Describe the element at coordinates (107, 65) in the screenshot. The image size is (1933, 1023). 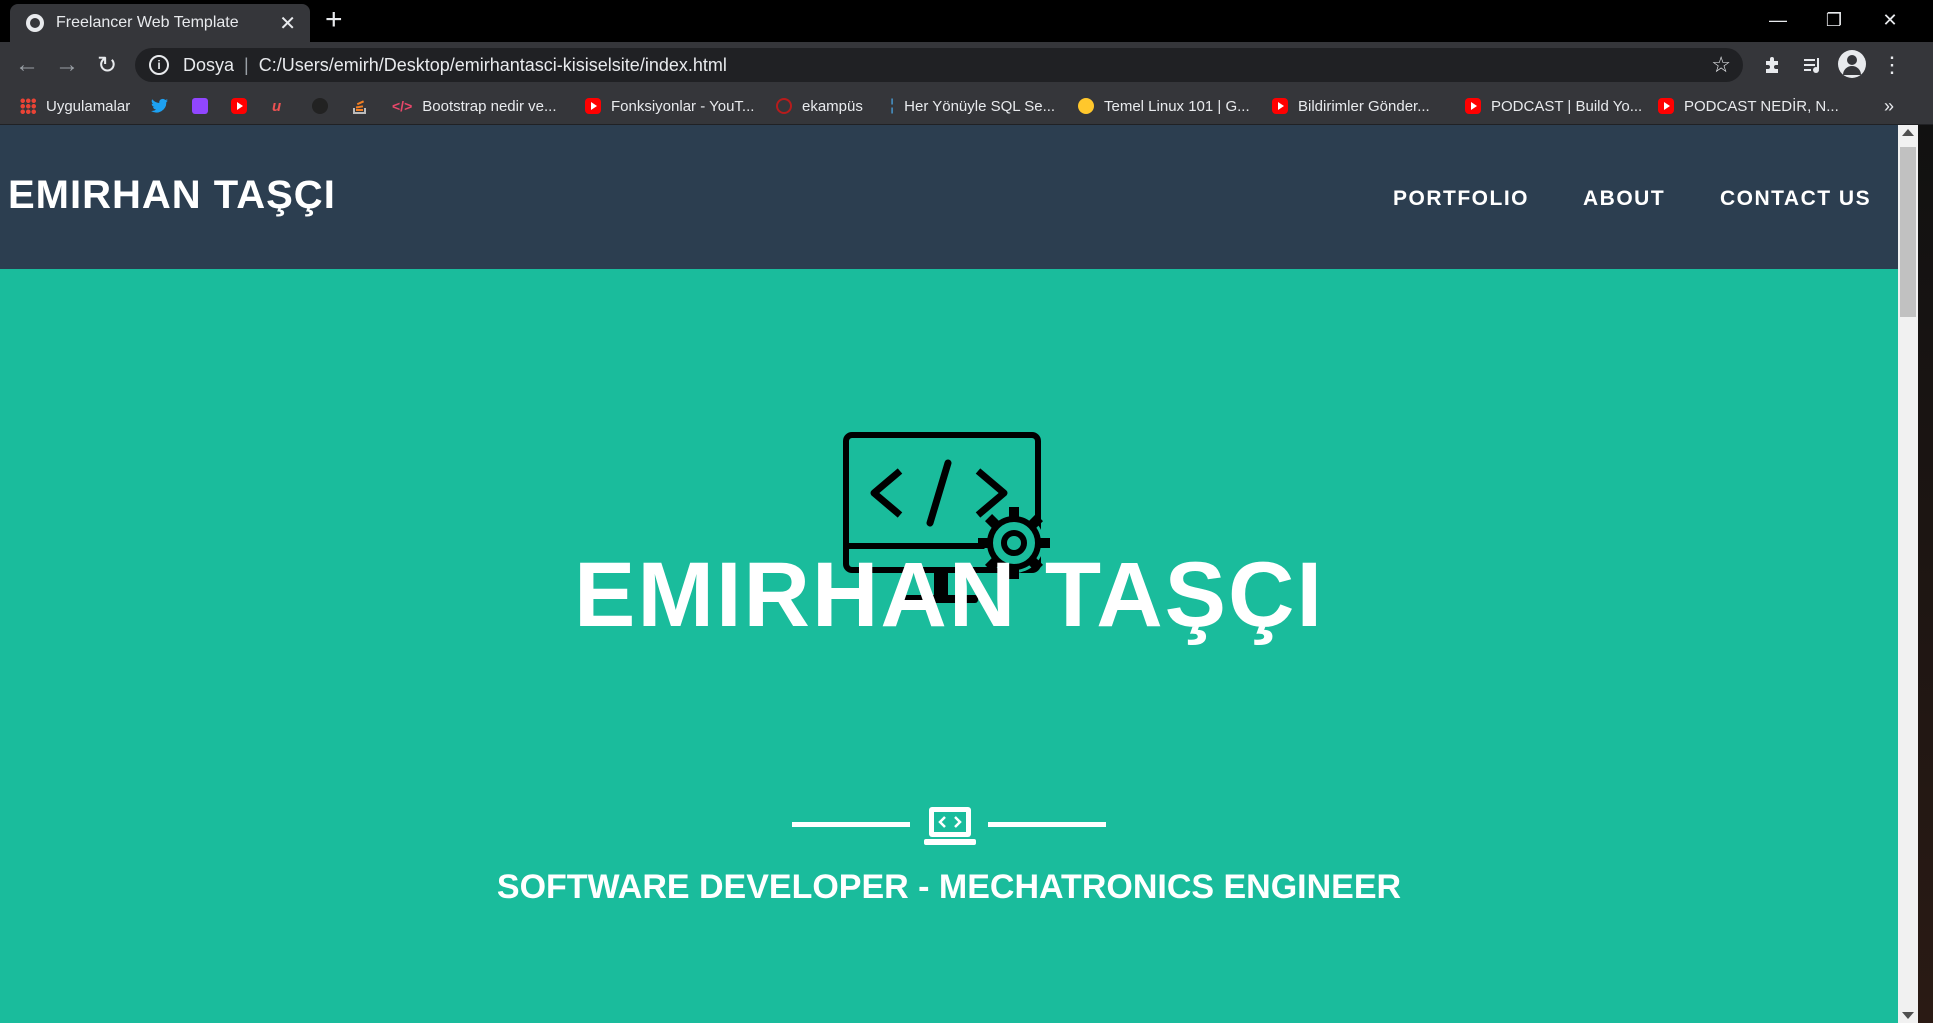
I see `reload-icon: ↻` at that location.